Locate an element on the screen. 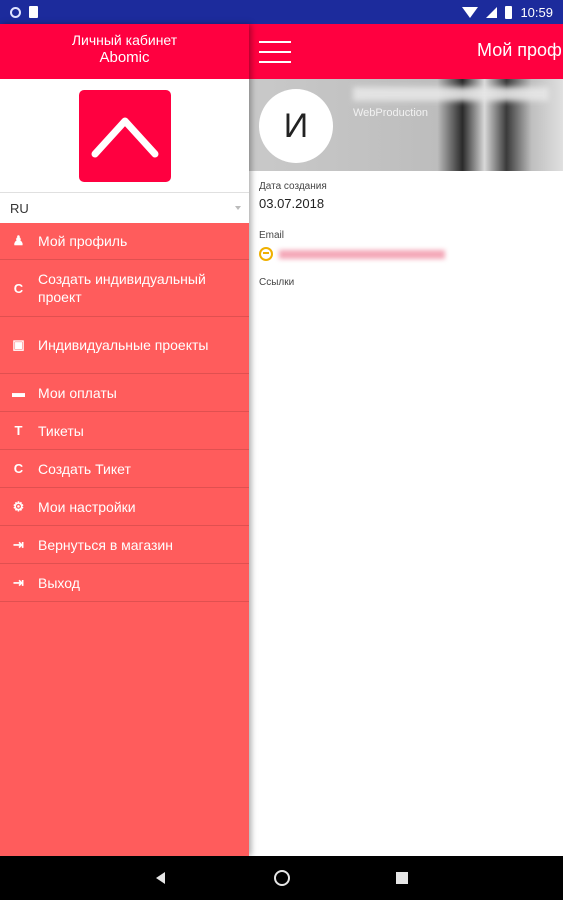 This screenshot has width=563, height=900. created-field: Дата создания 03.07.2018 is located at coordinates (293, 196).